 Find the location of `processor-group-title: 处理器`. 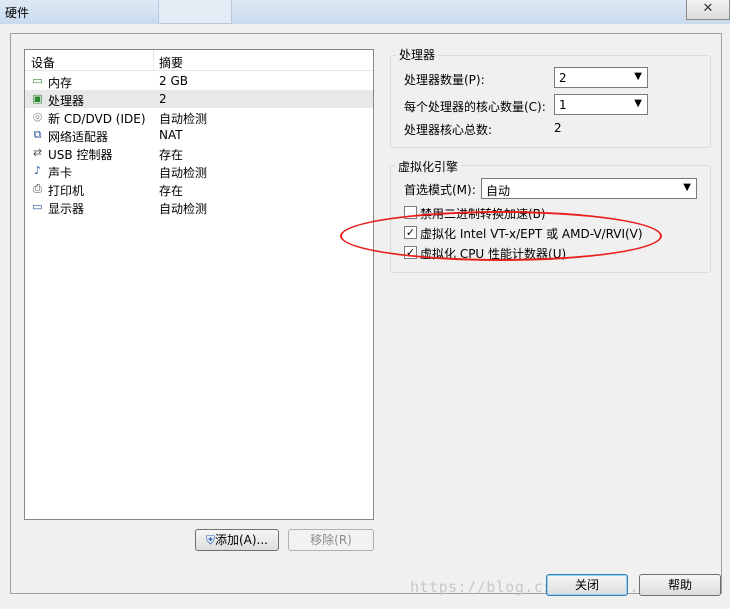

processor-group-title: 处理器 is located at coordinates (417, 54).